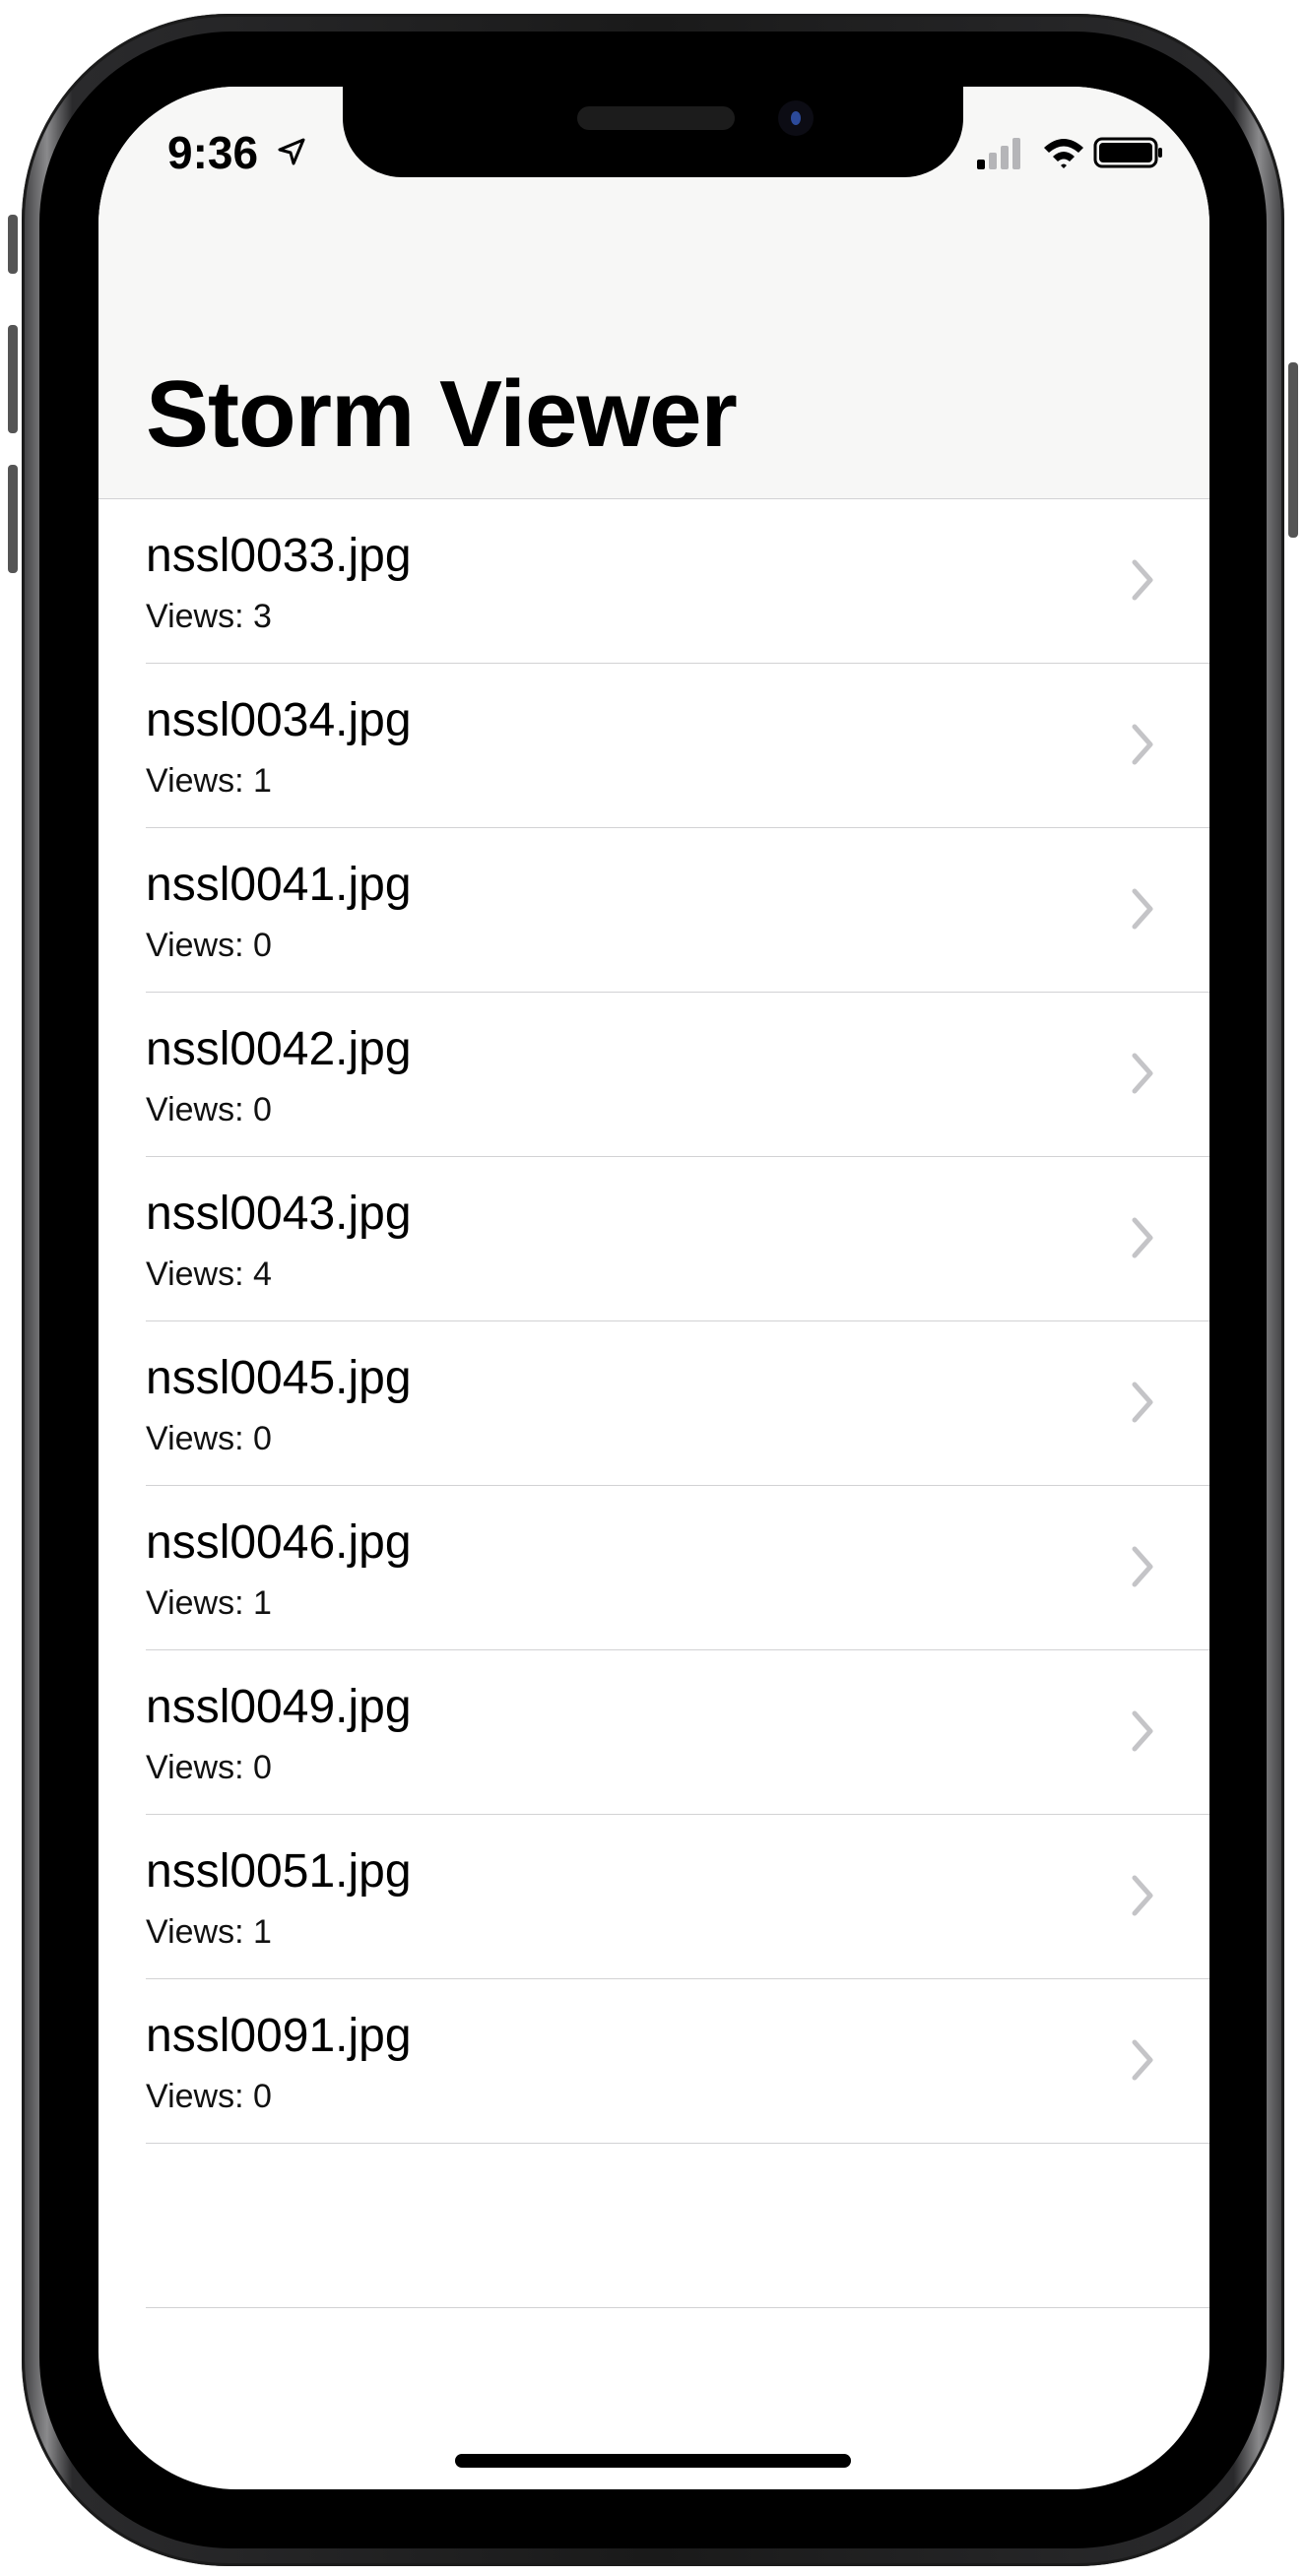 This screenshot has width=1305, height=2576. Describe the element at coordinates (653, 1732) in the screenshot. I see `list-item: nssl0049.jpg Views: 0` at that location.